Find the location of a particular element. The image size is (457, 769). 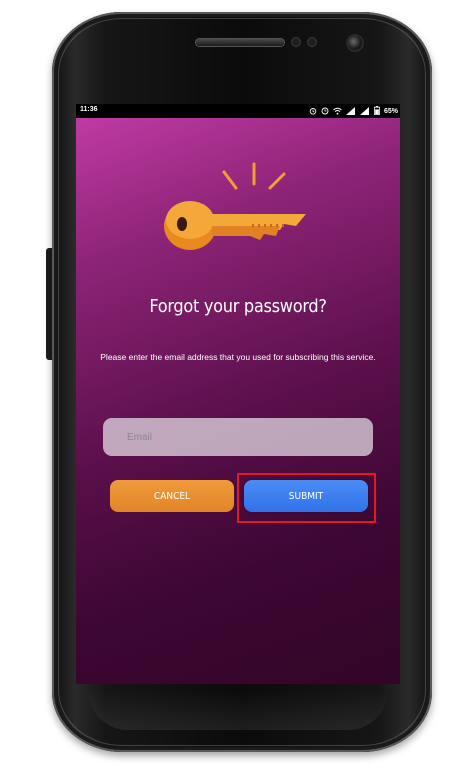

submit-highlight-box is located at coordinates (306, 498).